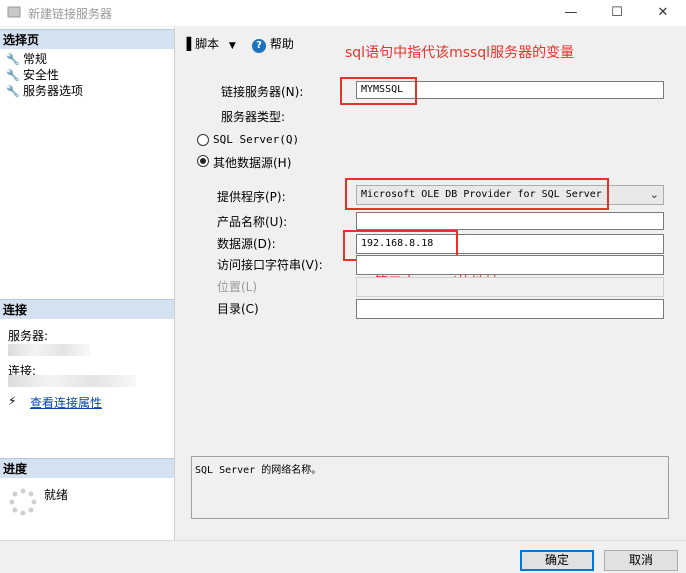 The image size is (686, 573). What do you see at coordinates (28, 336) in the screenshot?
I see `server-label: 服务器:` at bounding box center [28, 336].